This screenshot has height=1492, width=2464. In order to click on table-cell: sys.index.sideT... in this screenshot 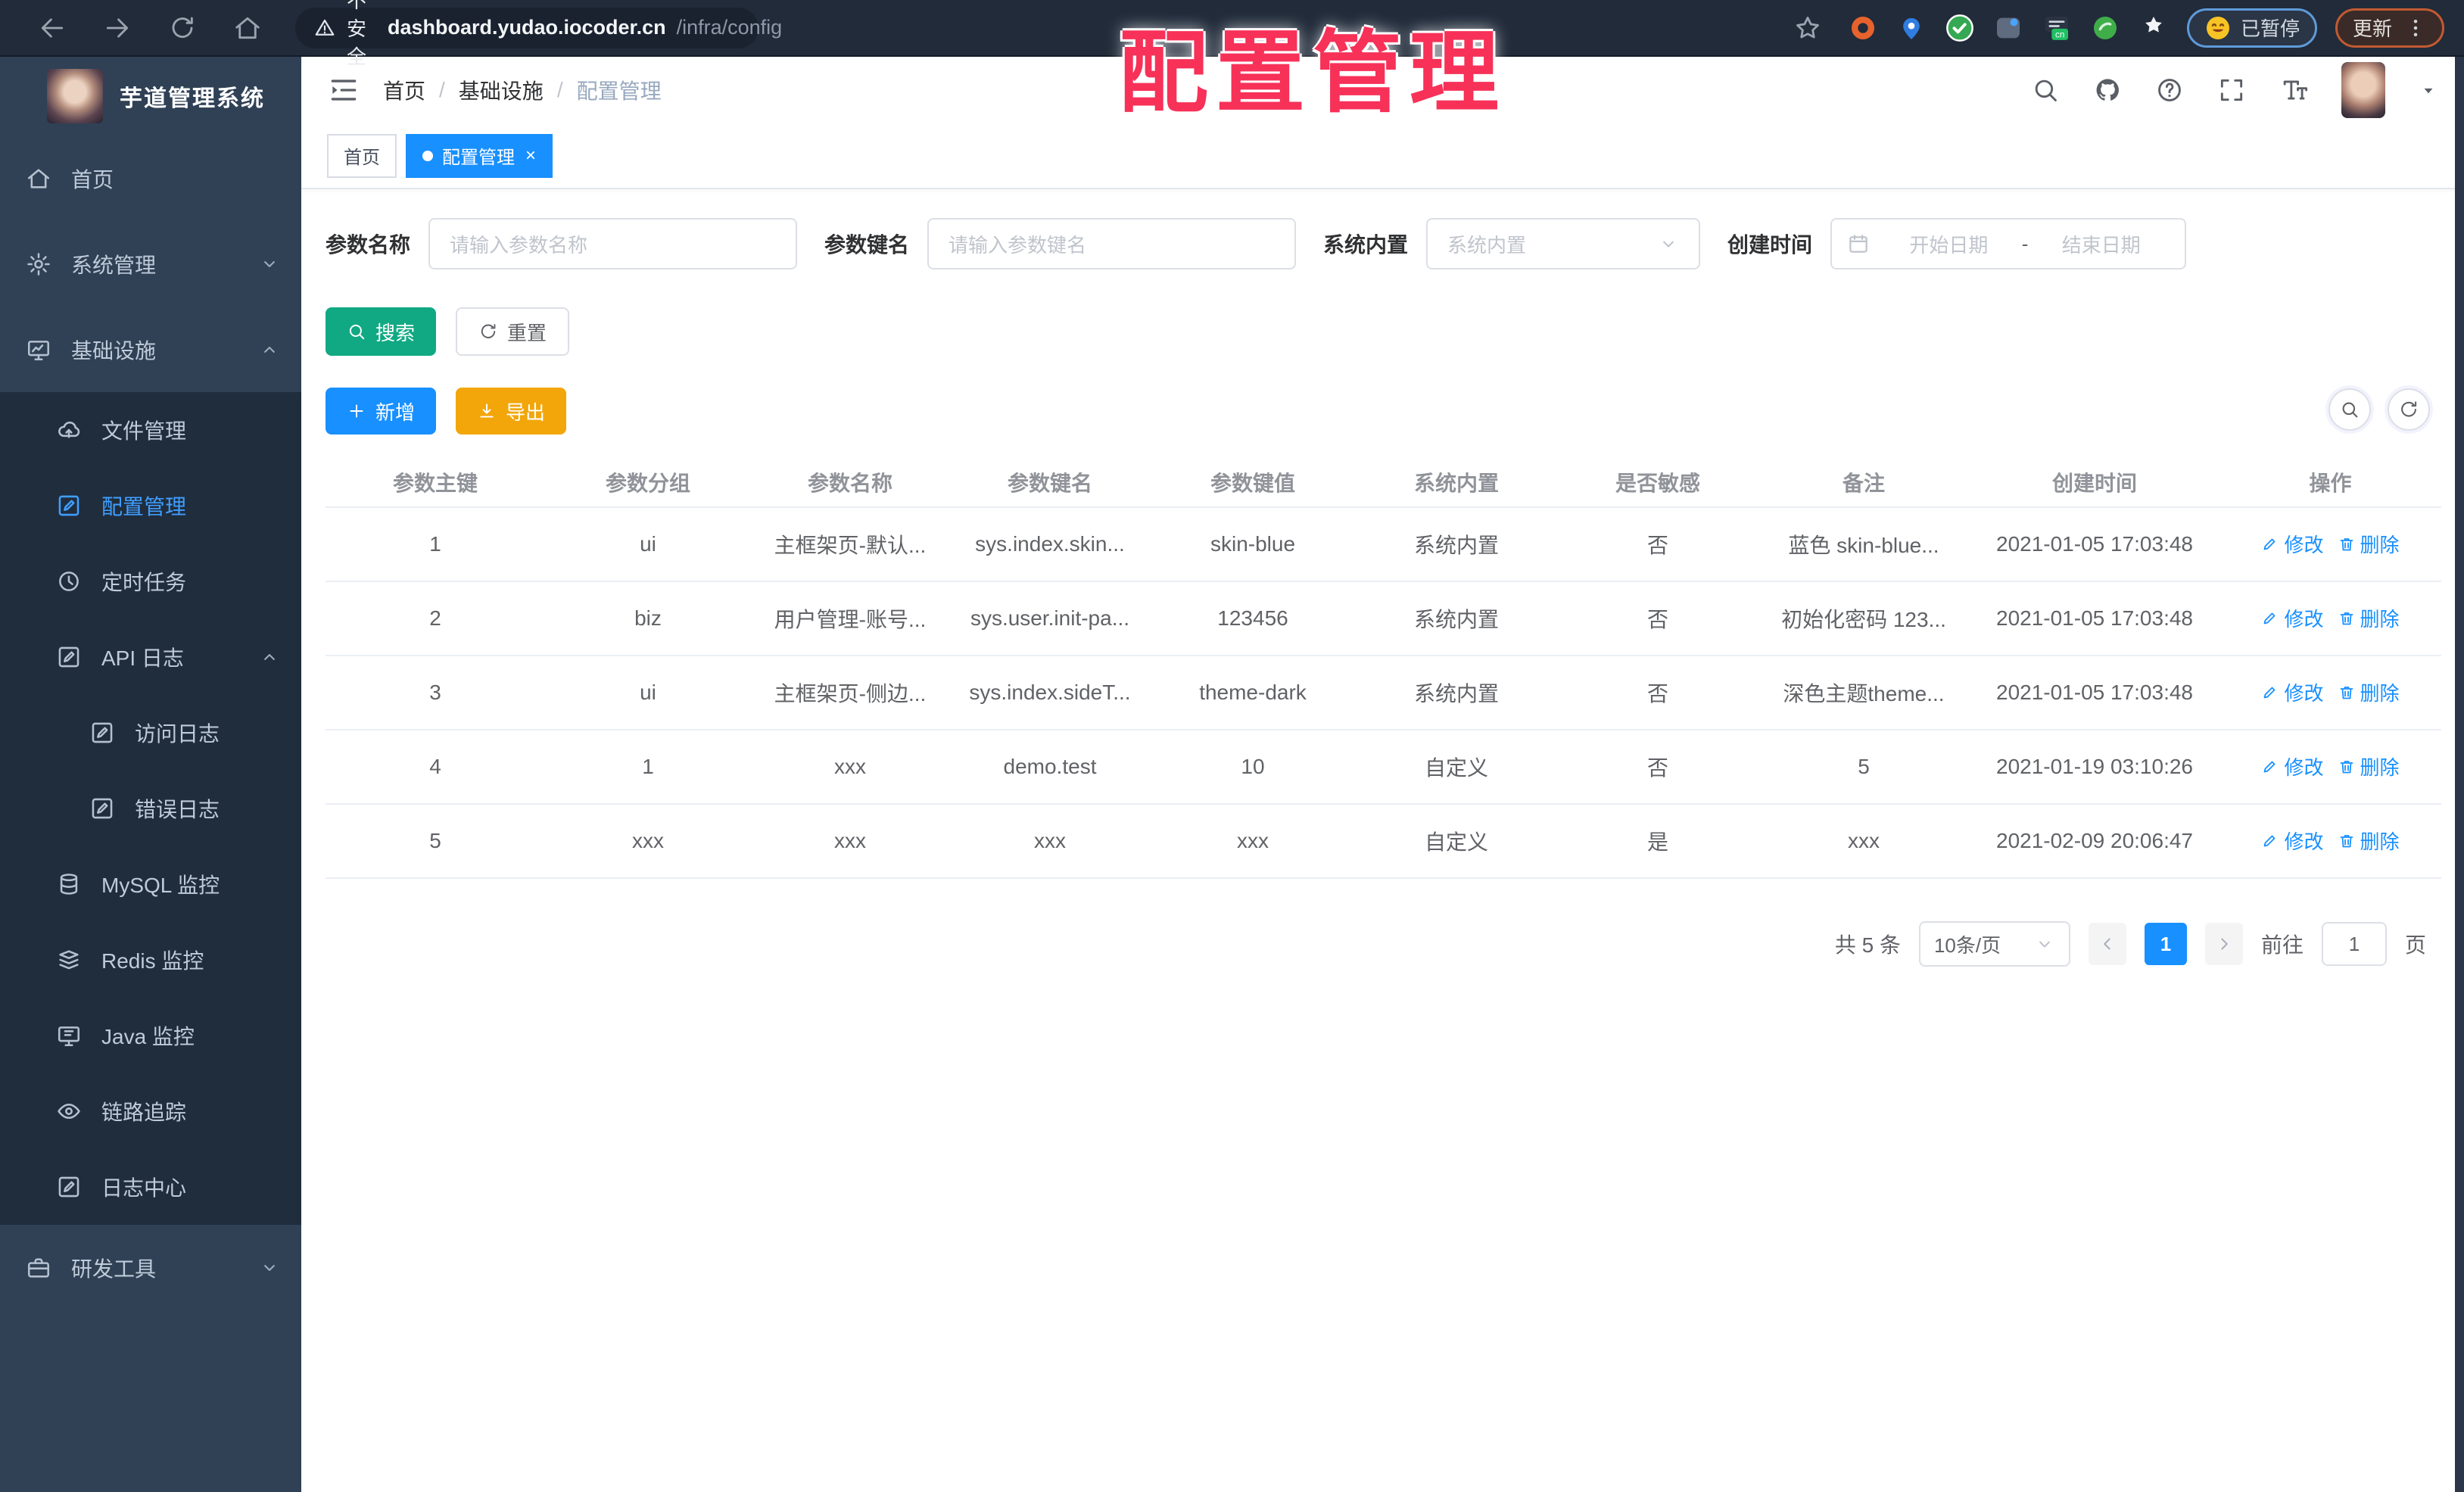, I will do `click(1050, 693)`.